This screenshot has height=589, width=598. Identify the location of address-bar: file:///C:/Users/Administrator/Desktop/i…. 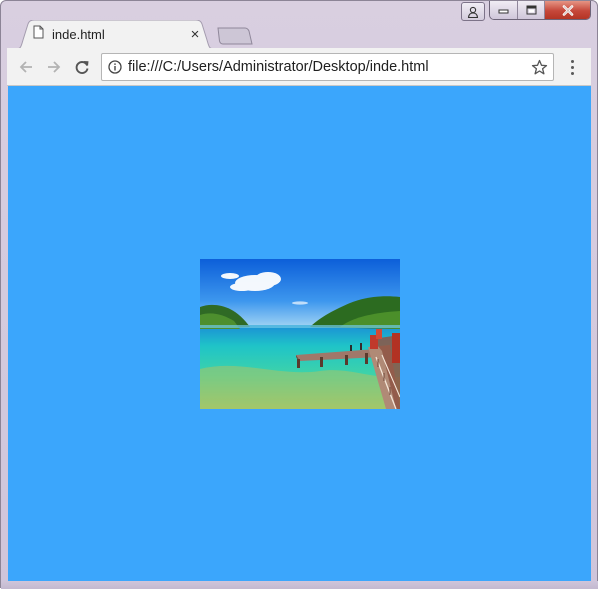
(327, 67).